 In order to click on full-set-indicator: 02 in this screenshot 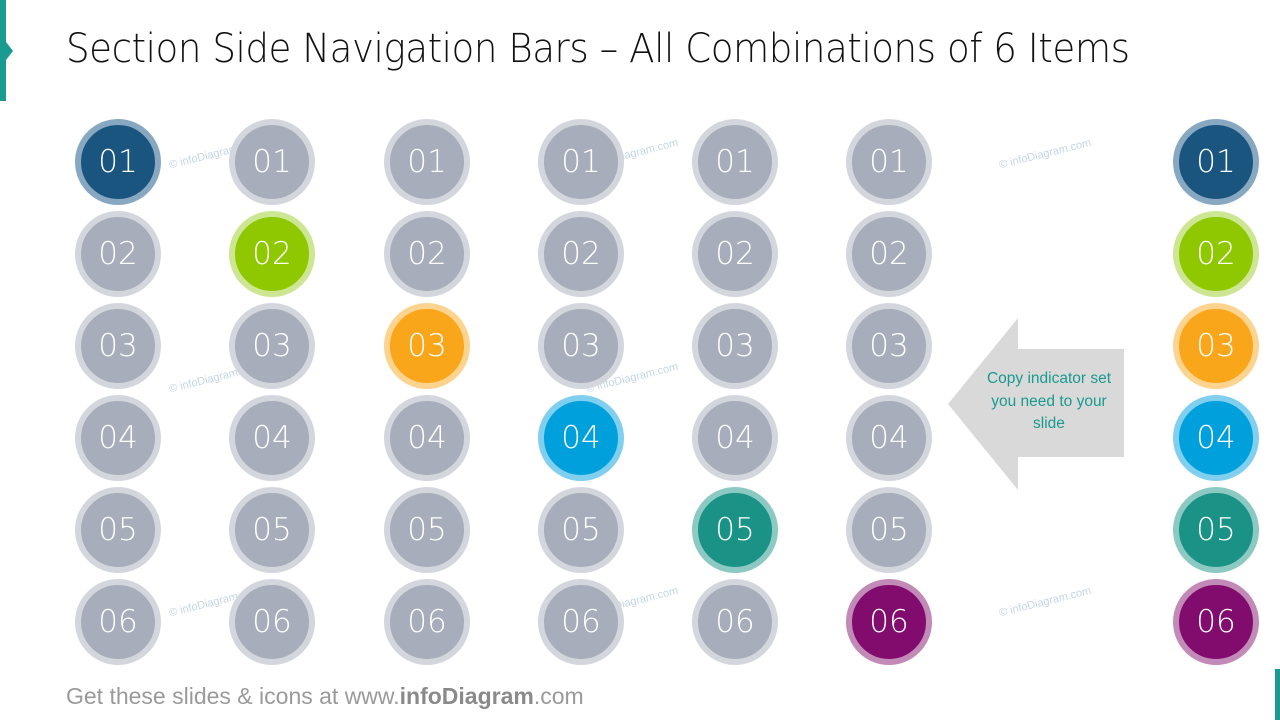, I will do `click(1216, 254)`.